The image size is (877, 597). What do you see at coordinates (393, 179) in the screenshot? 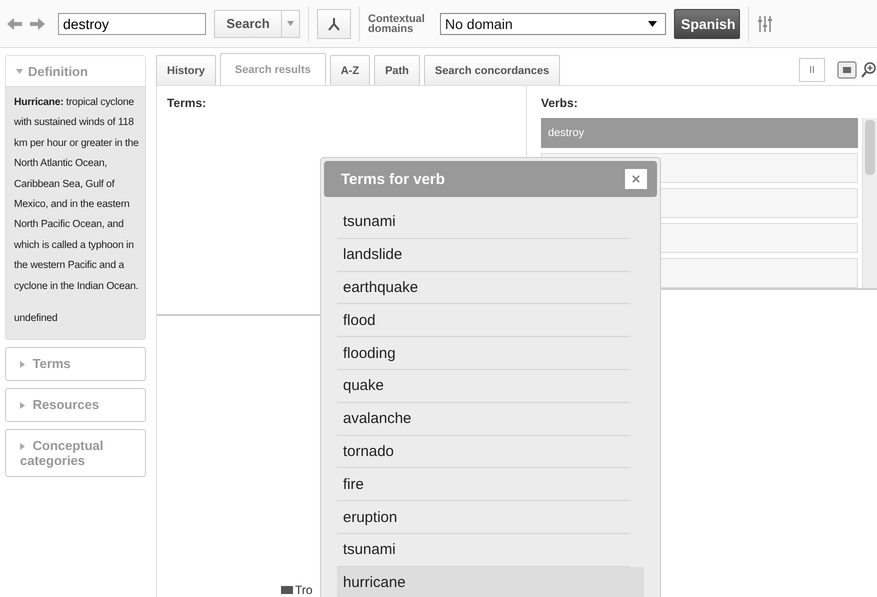
I see `dialog-title: Terms for verb` at bounding box center [393, 179].